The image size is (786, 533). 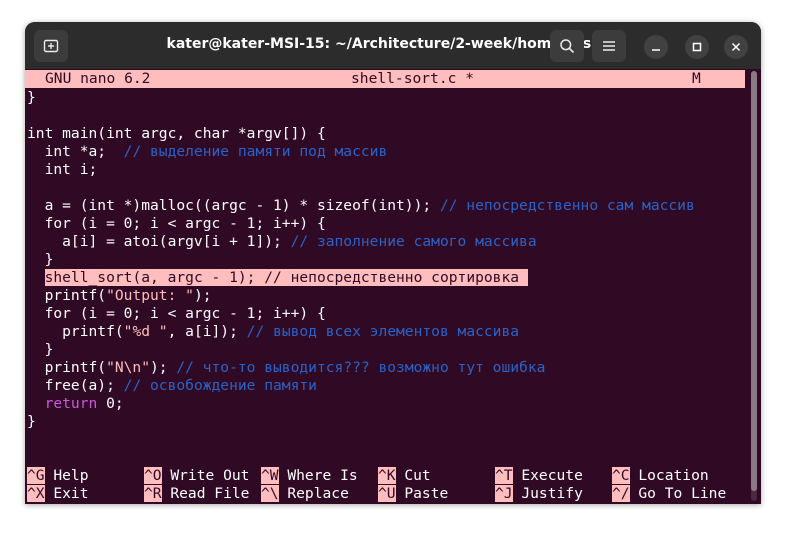 I want to click on code-comment: // освобождение памяти, so click(x=220, y=385).